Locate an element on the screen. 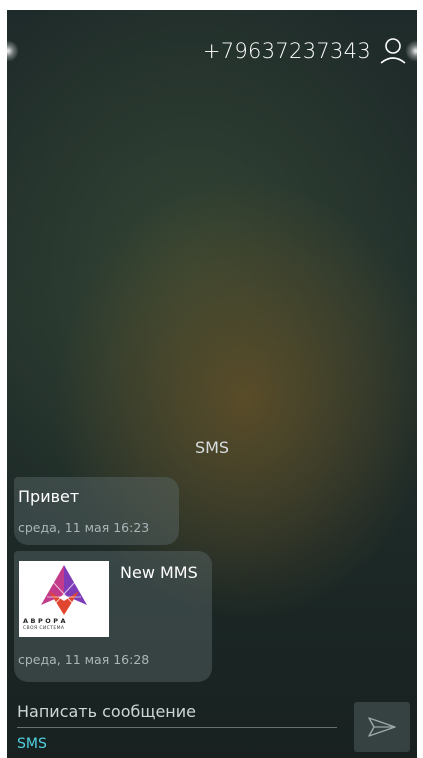 The image size is (423, 758). message-text: Привет is located at coordinates (49, 496).